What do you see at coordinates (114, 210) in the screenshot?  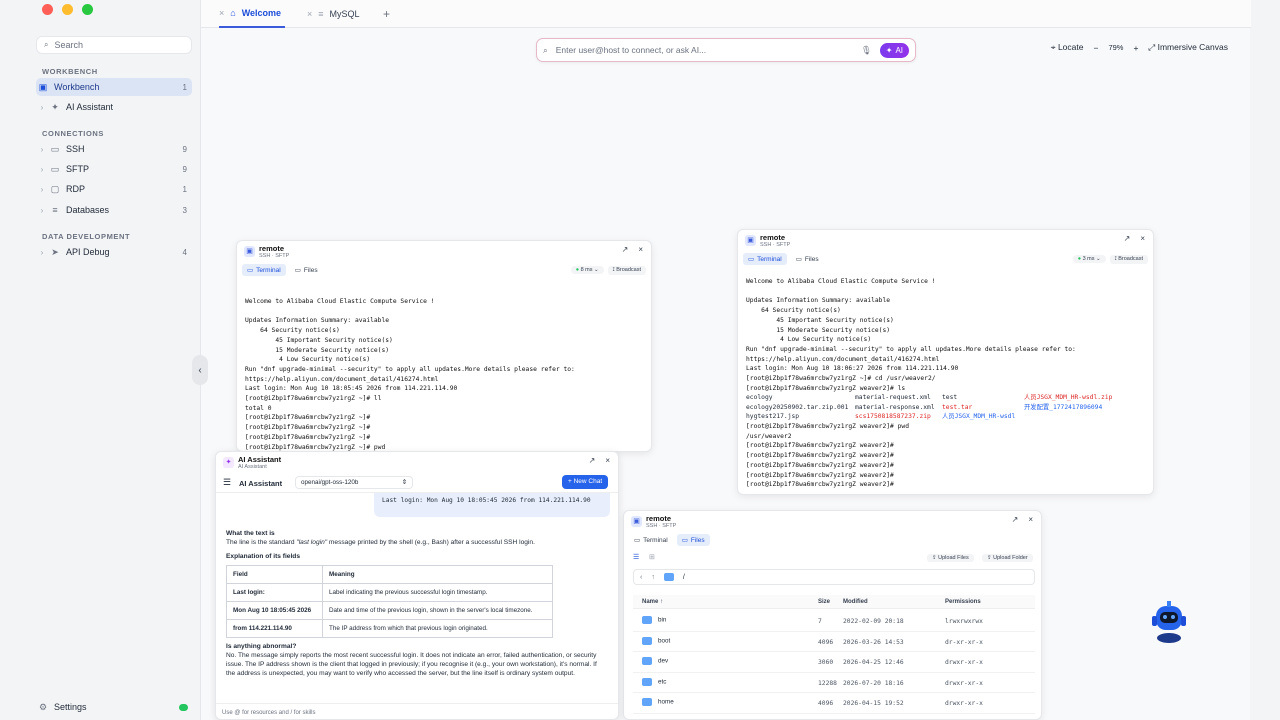 I see `sidebar-item-databases: › ≡ Databases 3` at bounding box center [114, 210].